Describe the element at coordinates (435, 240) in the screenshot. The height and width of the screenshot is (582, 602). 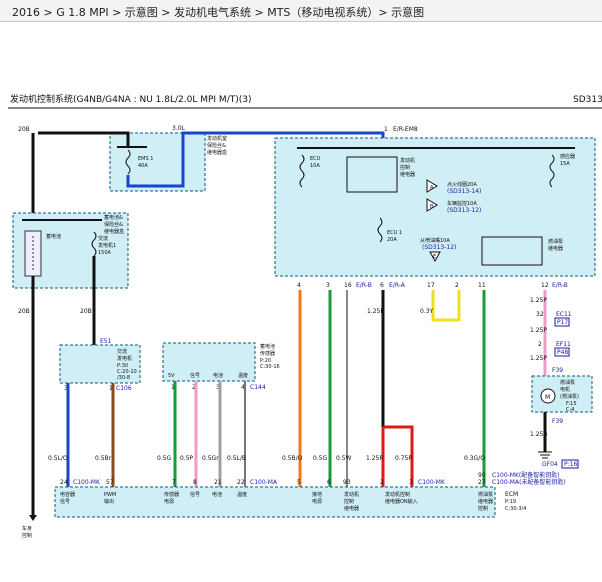
I see `fuel-fuse-label: 从喷油嘴10A` at that location.